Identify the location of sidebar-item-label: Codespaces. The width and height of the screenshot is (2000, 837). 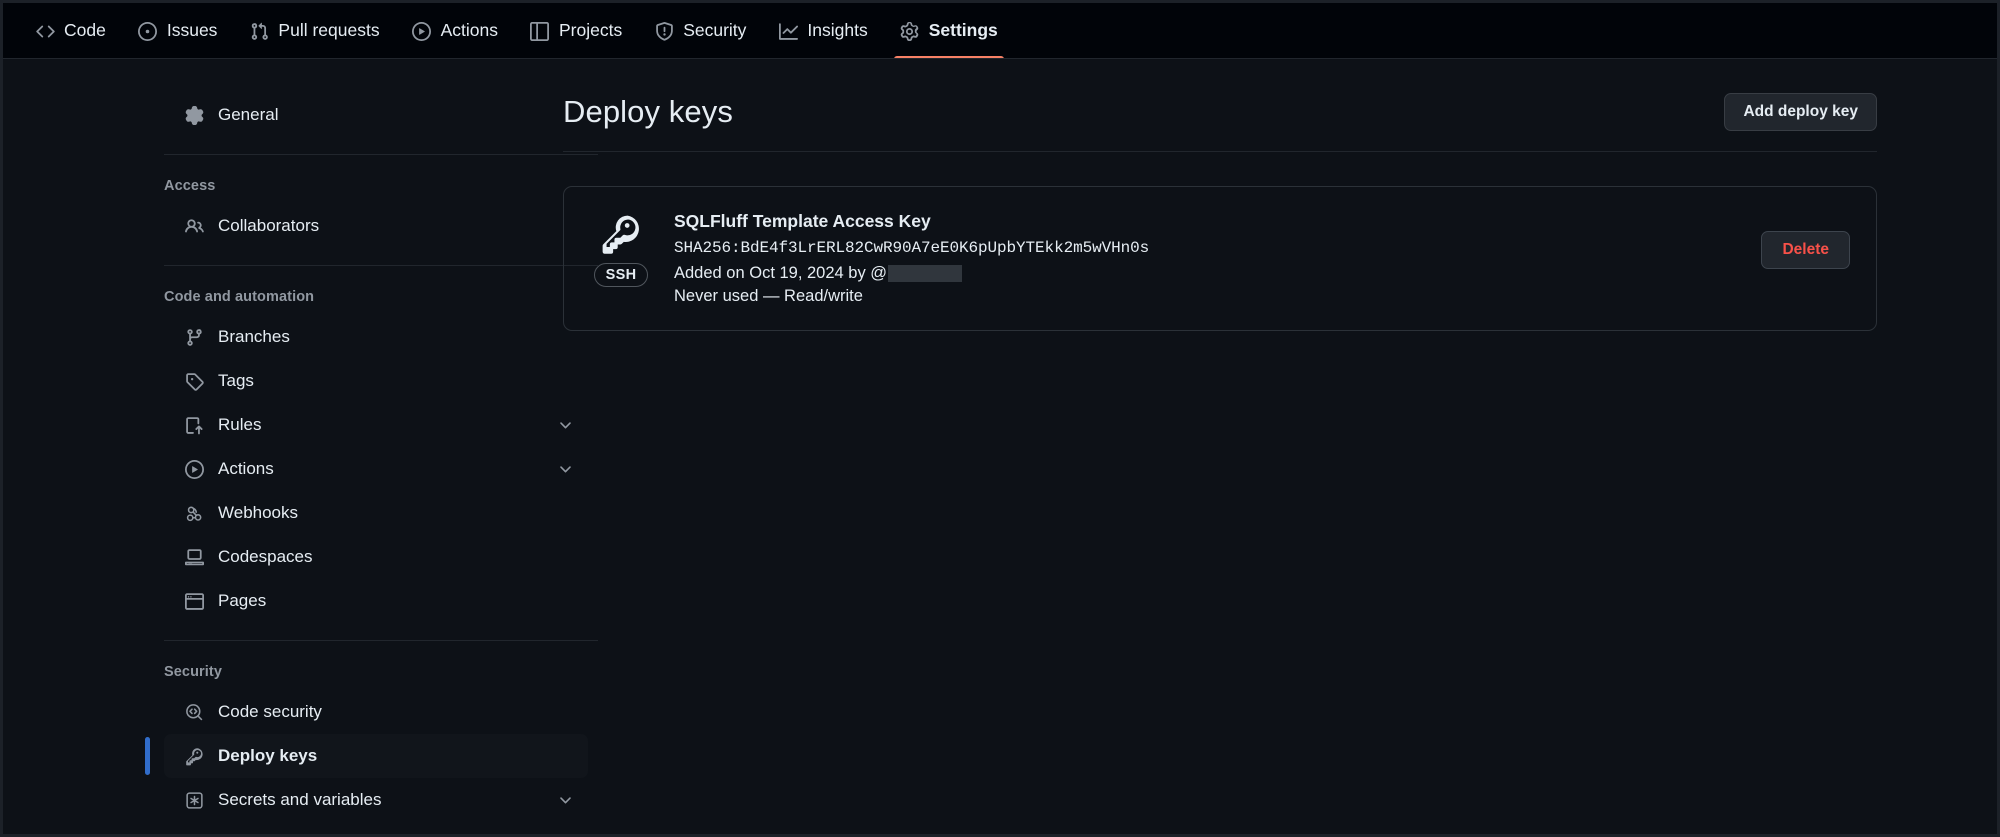
(265, 556).